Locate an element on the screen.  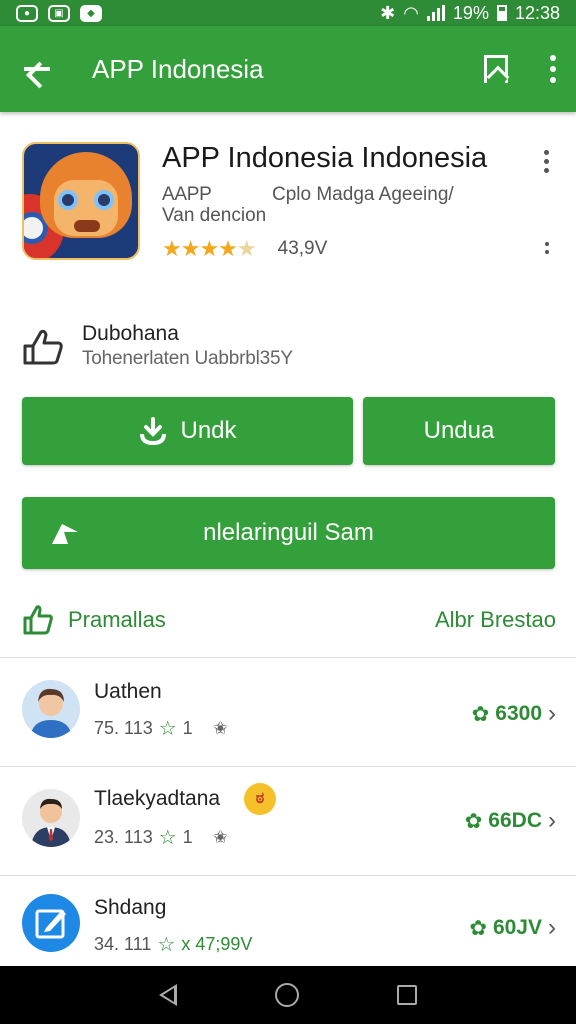
list-item-action: ✿ 60JV › is located at coordinates (512, 928).